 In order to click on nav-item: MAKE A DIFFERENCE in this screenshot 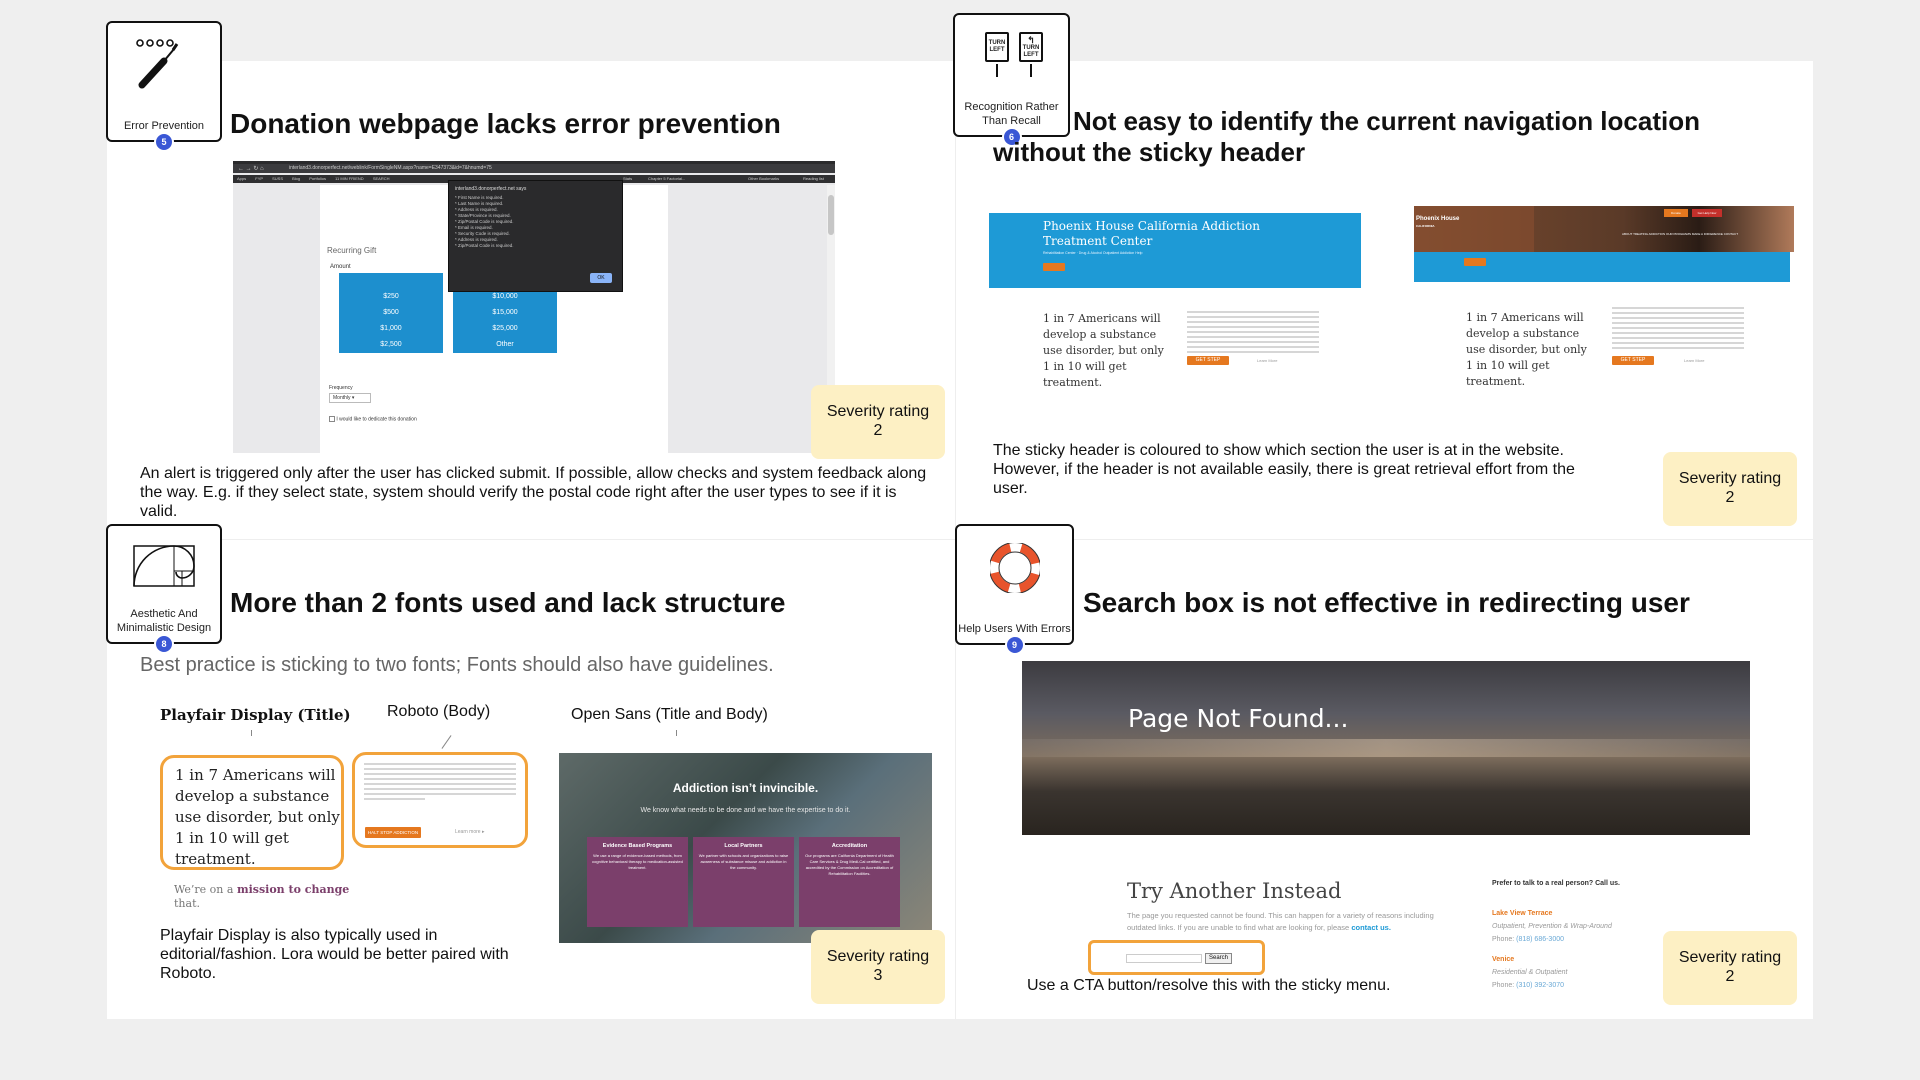, I will do `click(1707, 234)`.